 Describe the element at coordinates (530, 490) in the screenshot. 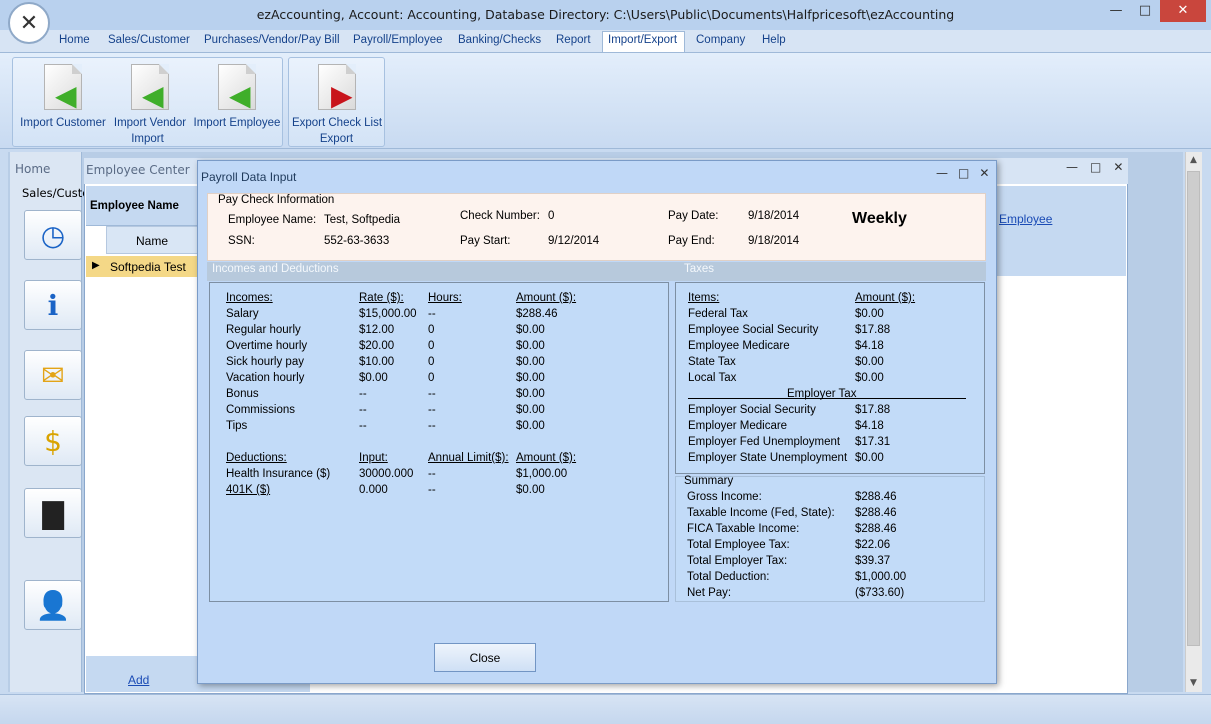

I see `deduction-amount: $0.00` at that location.